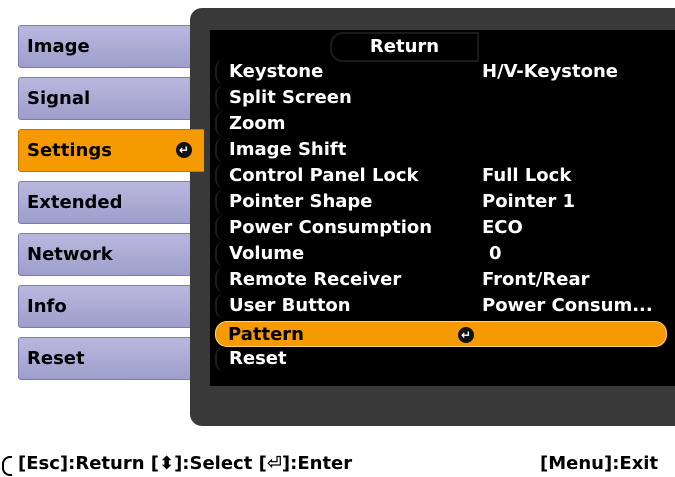  I want to click on menu-item-label: Pattern, so click(266, 334).